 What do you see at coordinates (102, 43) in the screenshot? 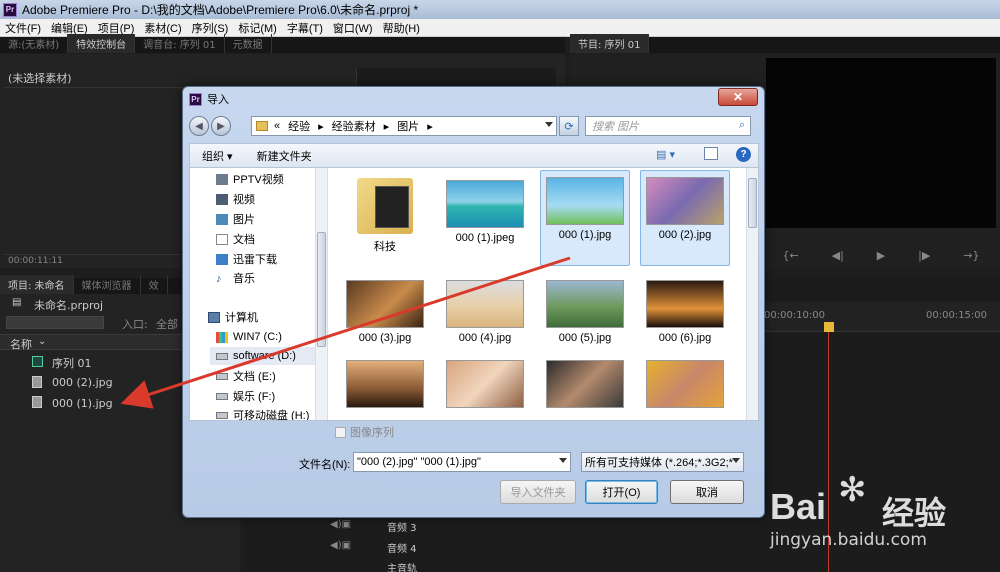
I see `tab-effect-controls: 特效控制台` at bounding box center [102, 43].